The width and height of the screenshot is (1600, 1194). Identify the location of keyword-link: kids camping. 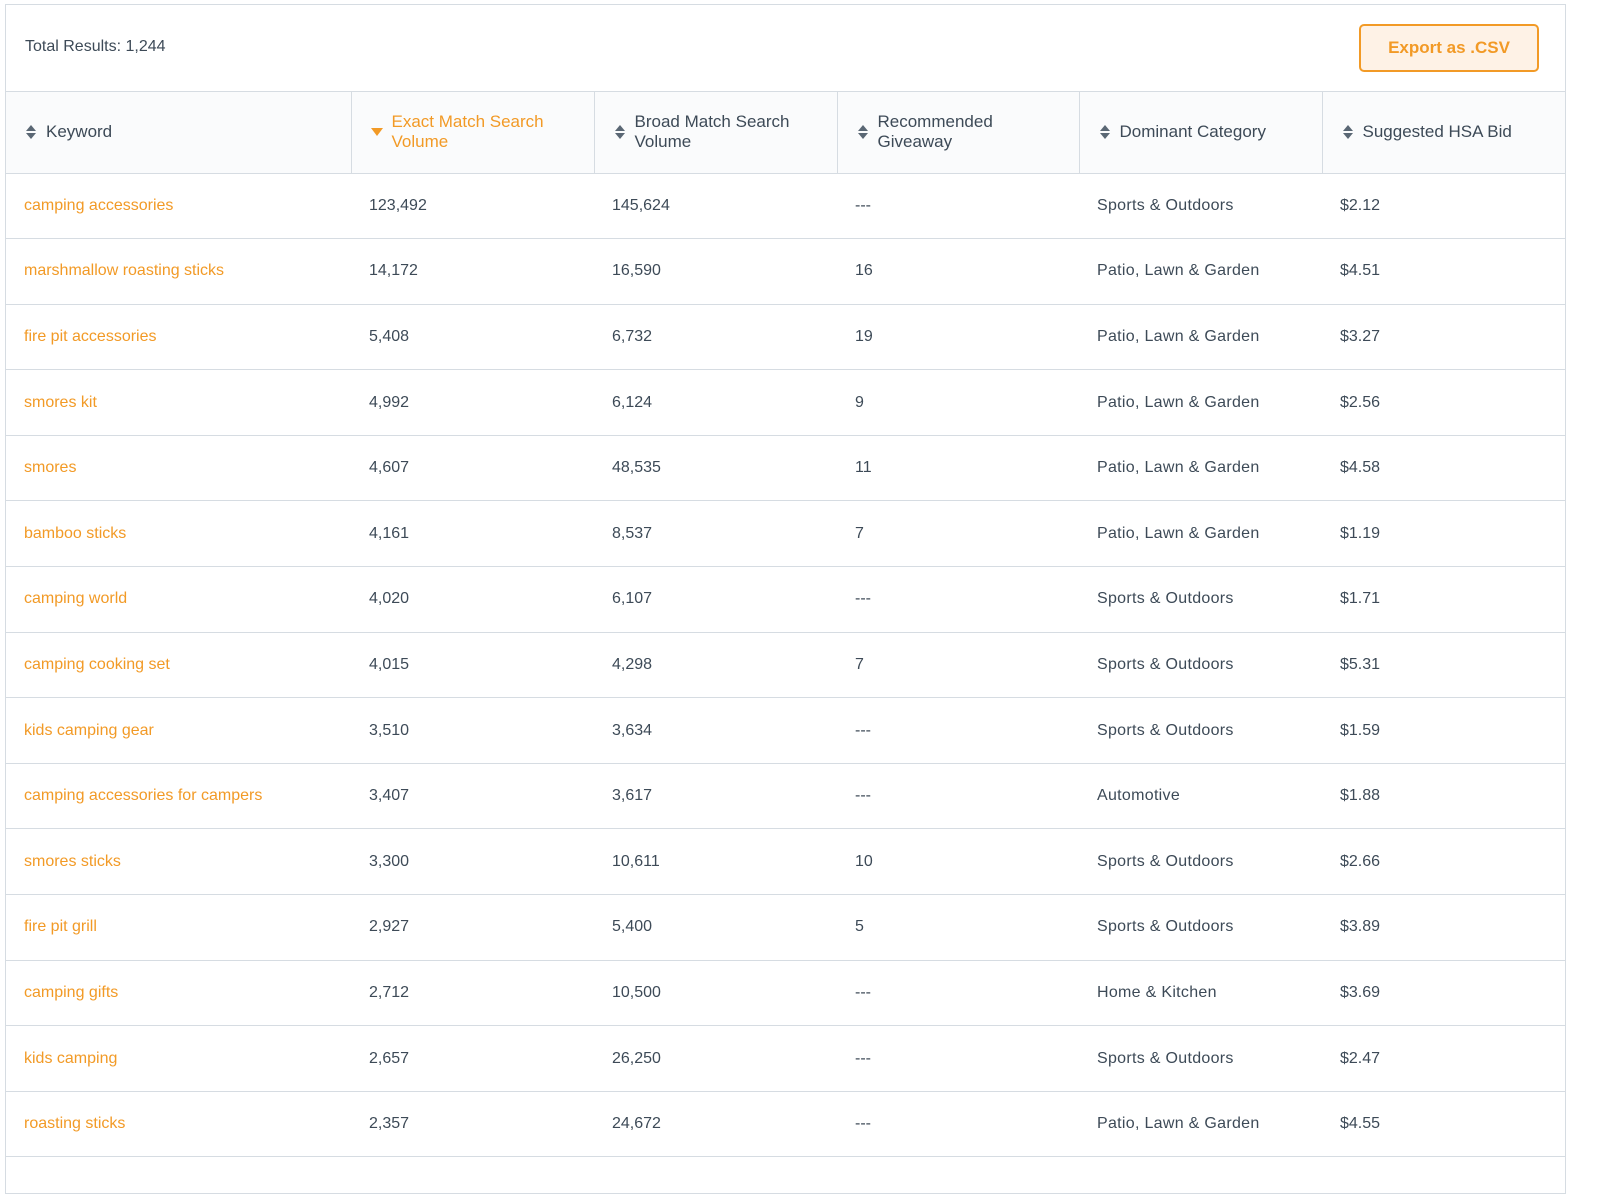
(178, 1058).